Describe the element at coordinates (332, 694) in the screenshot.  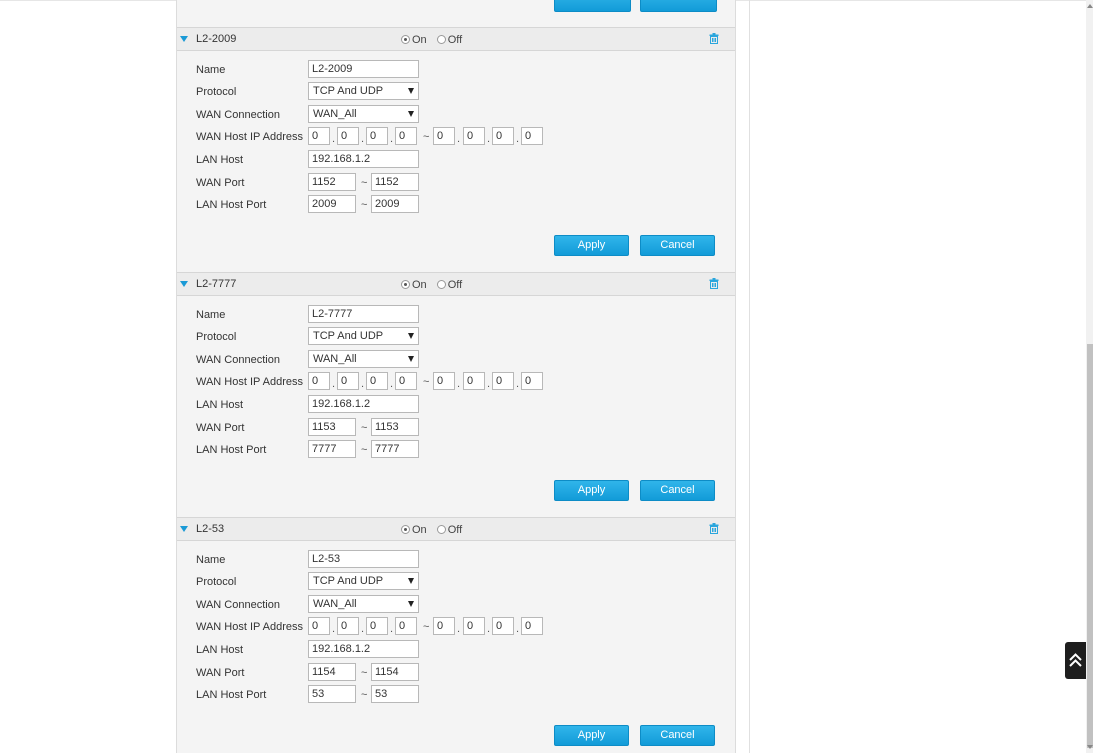
I see `lan-port-start-input: 53` at that location.